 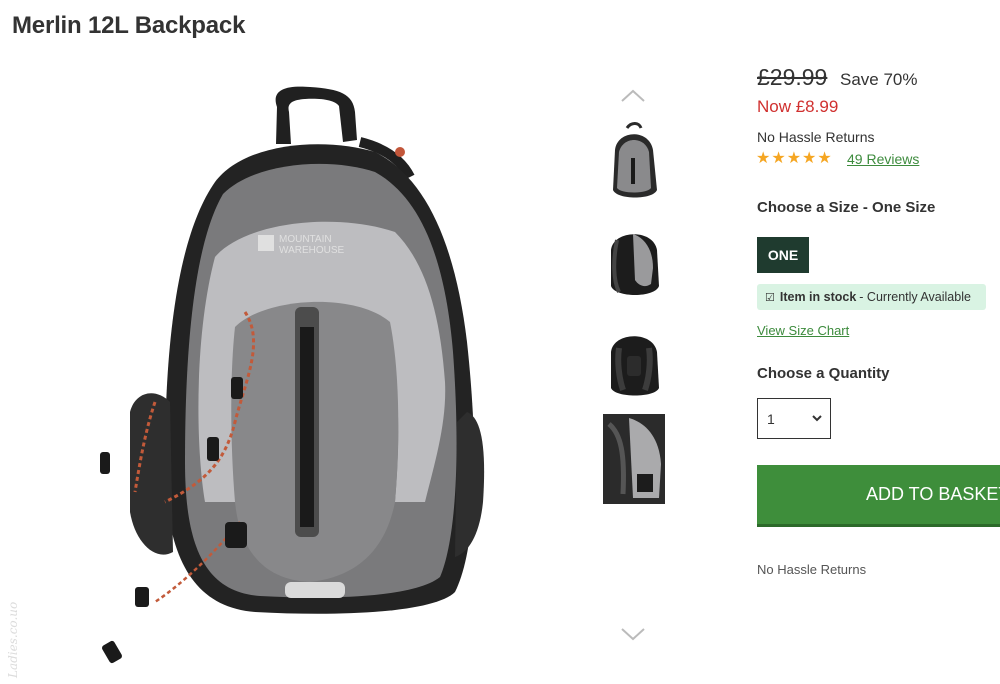 What do you see at coordinates (634, 162) in the screenshot?
I see `thumbnail-front` at bounding box center [634, 162].